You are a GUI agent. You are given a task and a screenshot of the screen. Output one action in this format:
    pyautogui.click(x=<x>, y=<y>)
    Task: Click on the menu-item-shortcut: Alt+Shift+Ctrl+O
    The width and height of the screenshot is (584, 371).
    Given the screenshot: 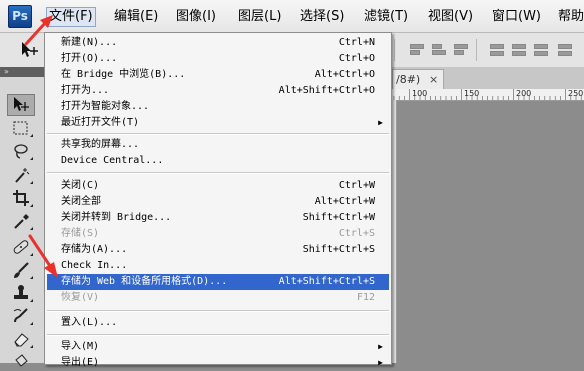 What is the action you would take?
    pyautogui.click(x=326, y=90)
    